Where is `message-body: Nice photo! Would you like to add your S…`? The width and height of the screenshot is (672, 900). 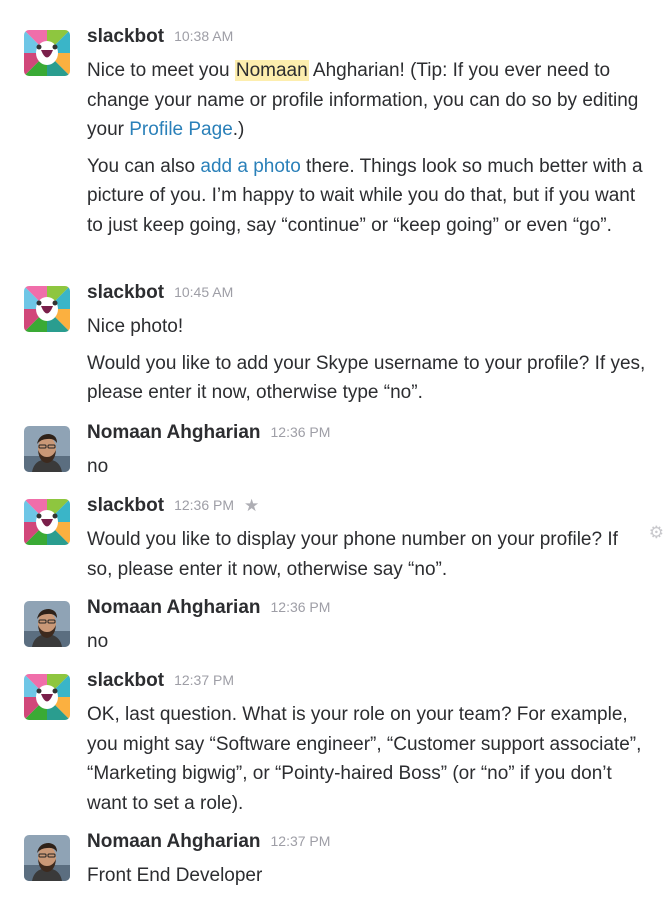
message-body: Nice photo! Would you like to add your S… is located at coordinates (367, 360).